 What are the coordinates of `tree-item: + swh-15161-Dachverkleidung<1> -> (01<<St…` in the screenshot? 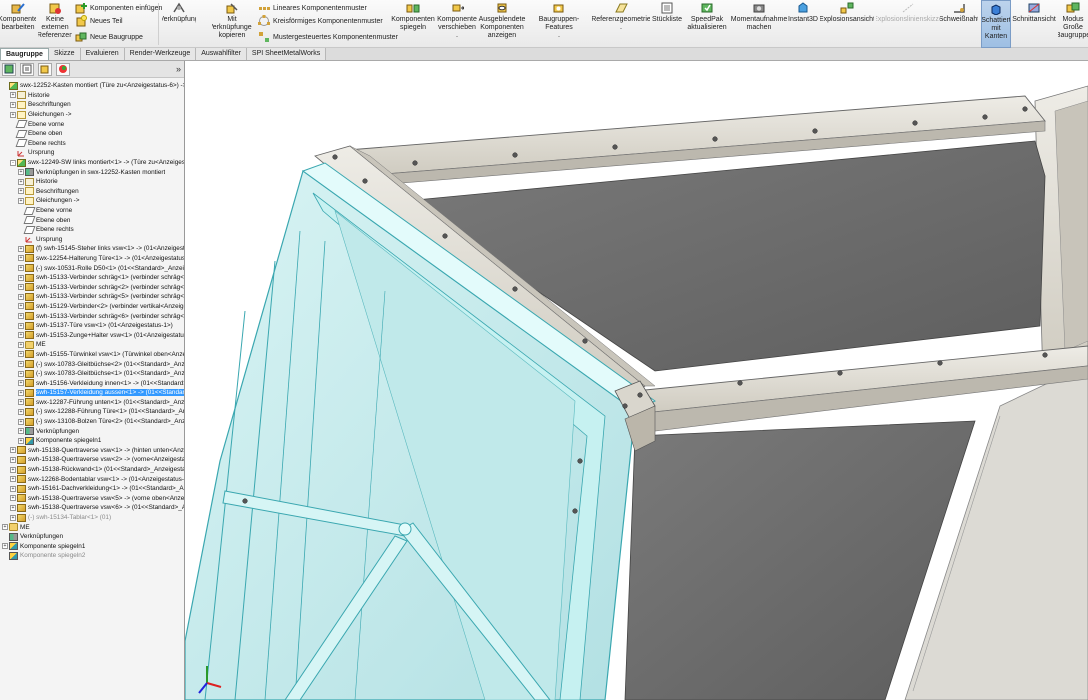 It's located at (92, 489).